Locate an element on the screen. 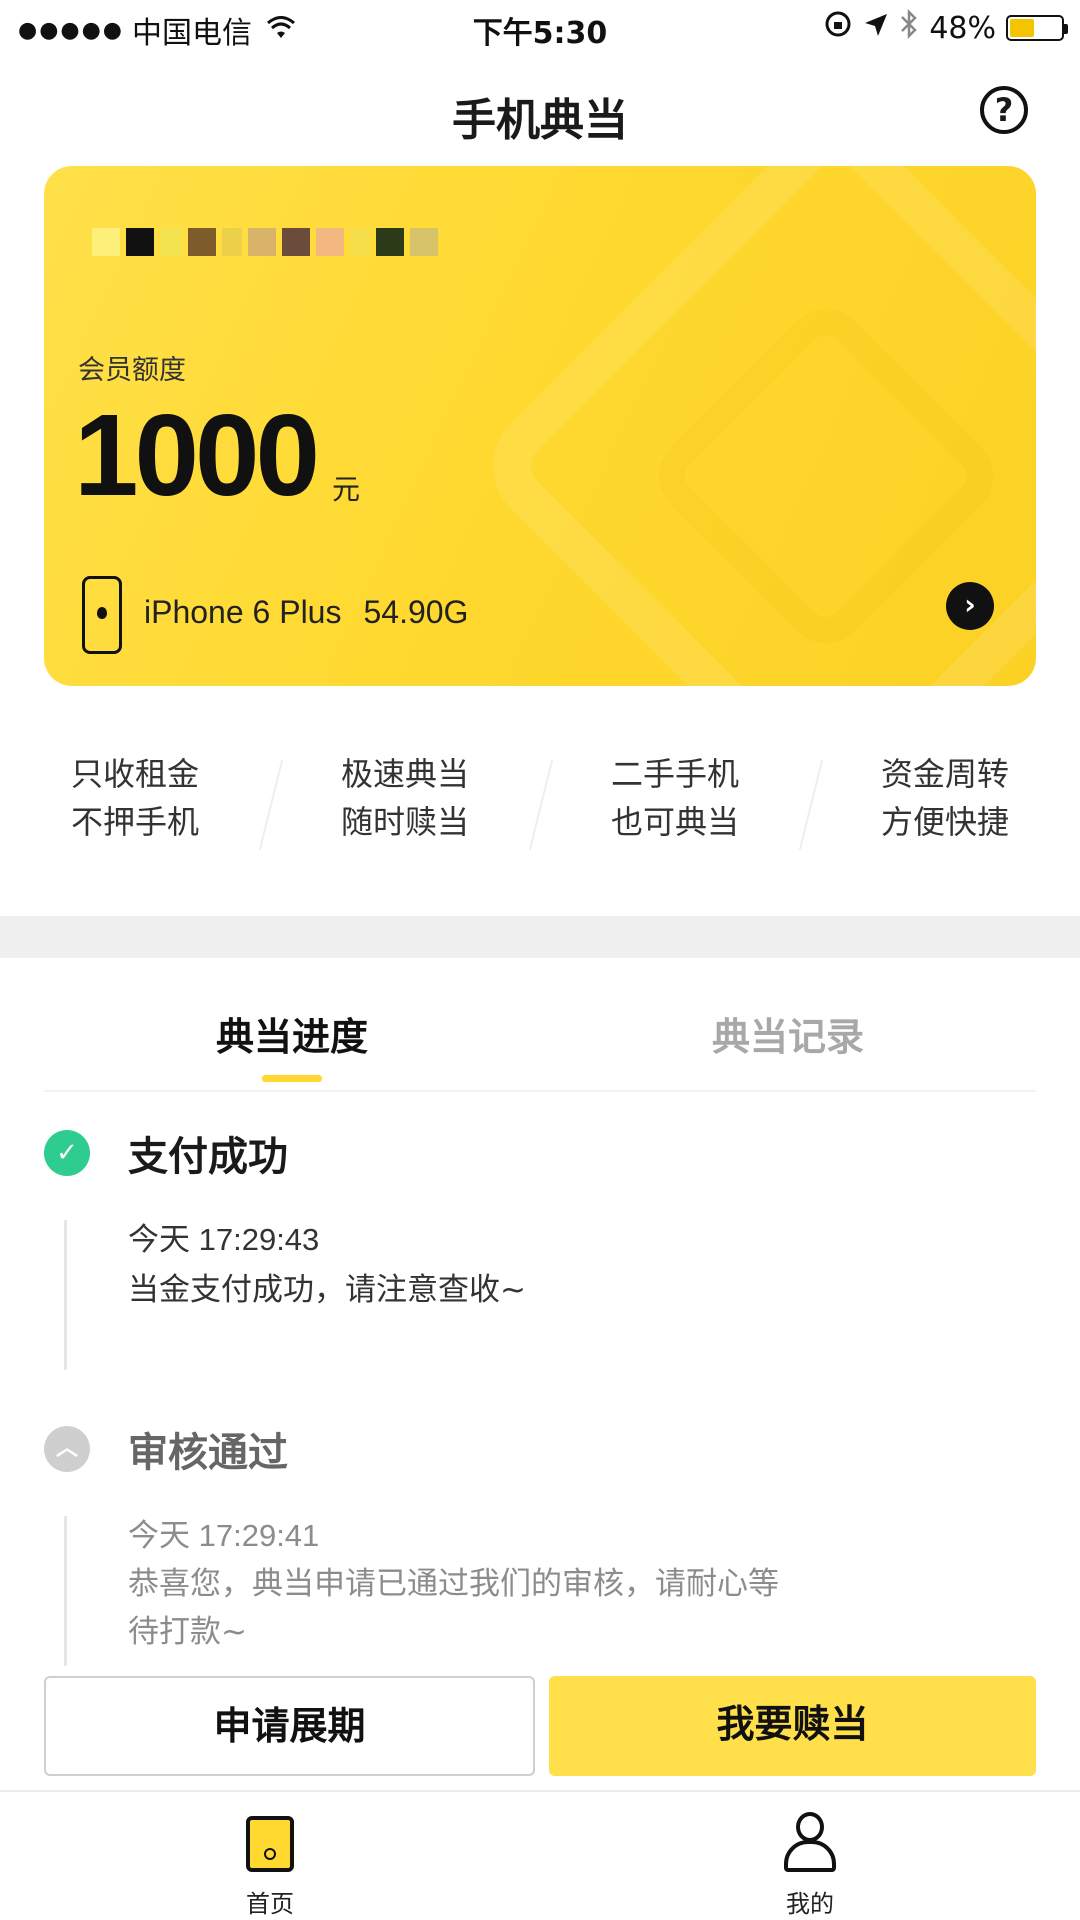  feature-item: 资金周转 方便快捷 is located at coordinates (945, 805).